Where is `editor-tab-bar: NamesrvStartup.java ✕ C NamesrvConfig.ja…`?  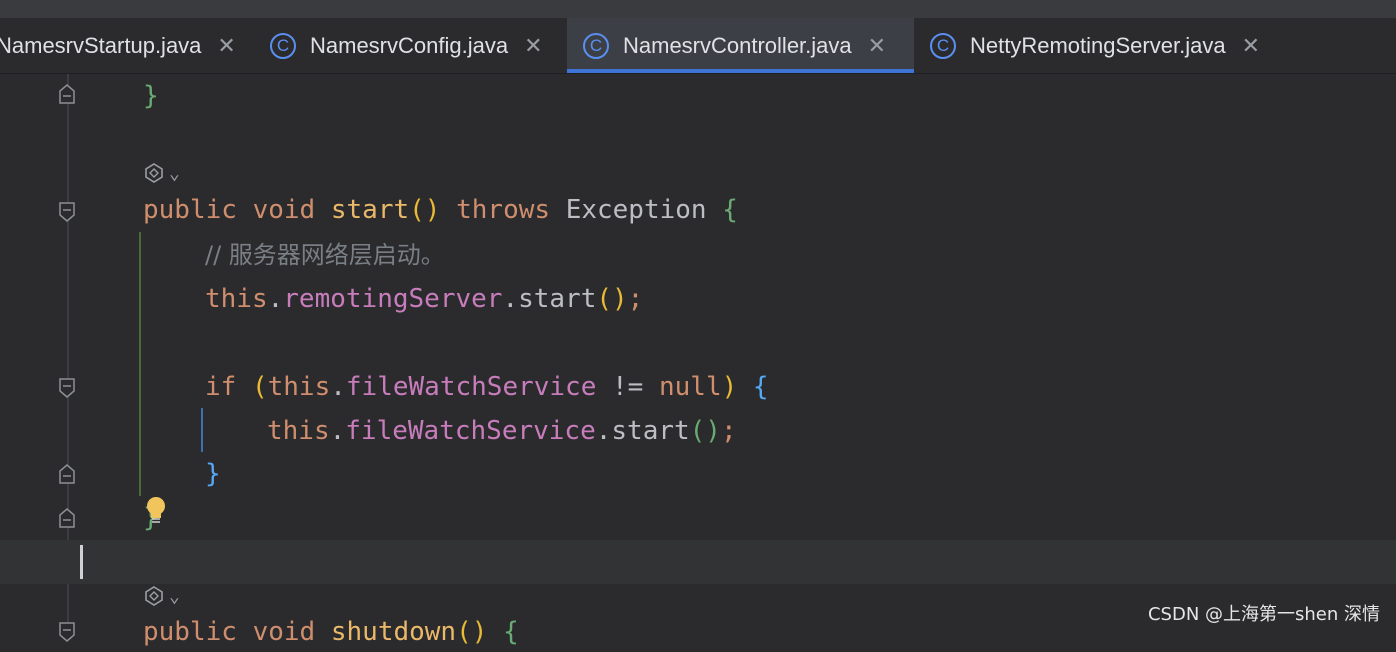
editor-tab-bar: NamesrvStartup.java ✕ C NamesrvConfig.ja… is located at coordinates (698, 46).